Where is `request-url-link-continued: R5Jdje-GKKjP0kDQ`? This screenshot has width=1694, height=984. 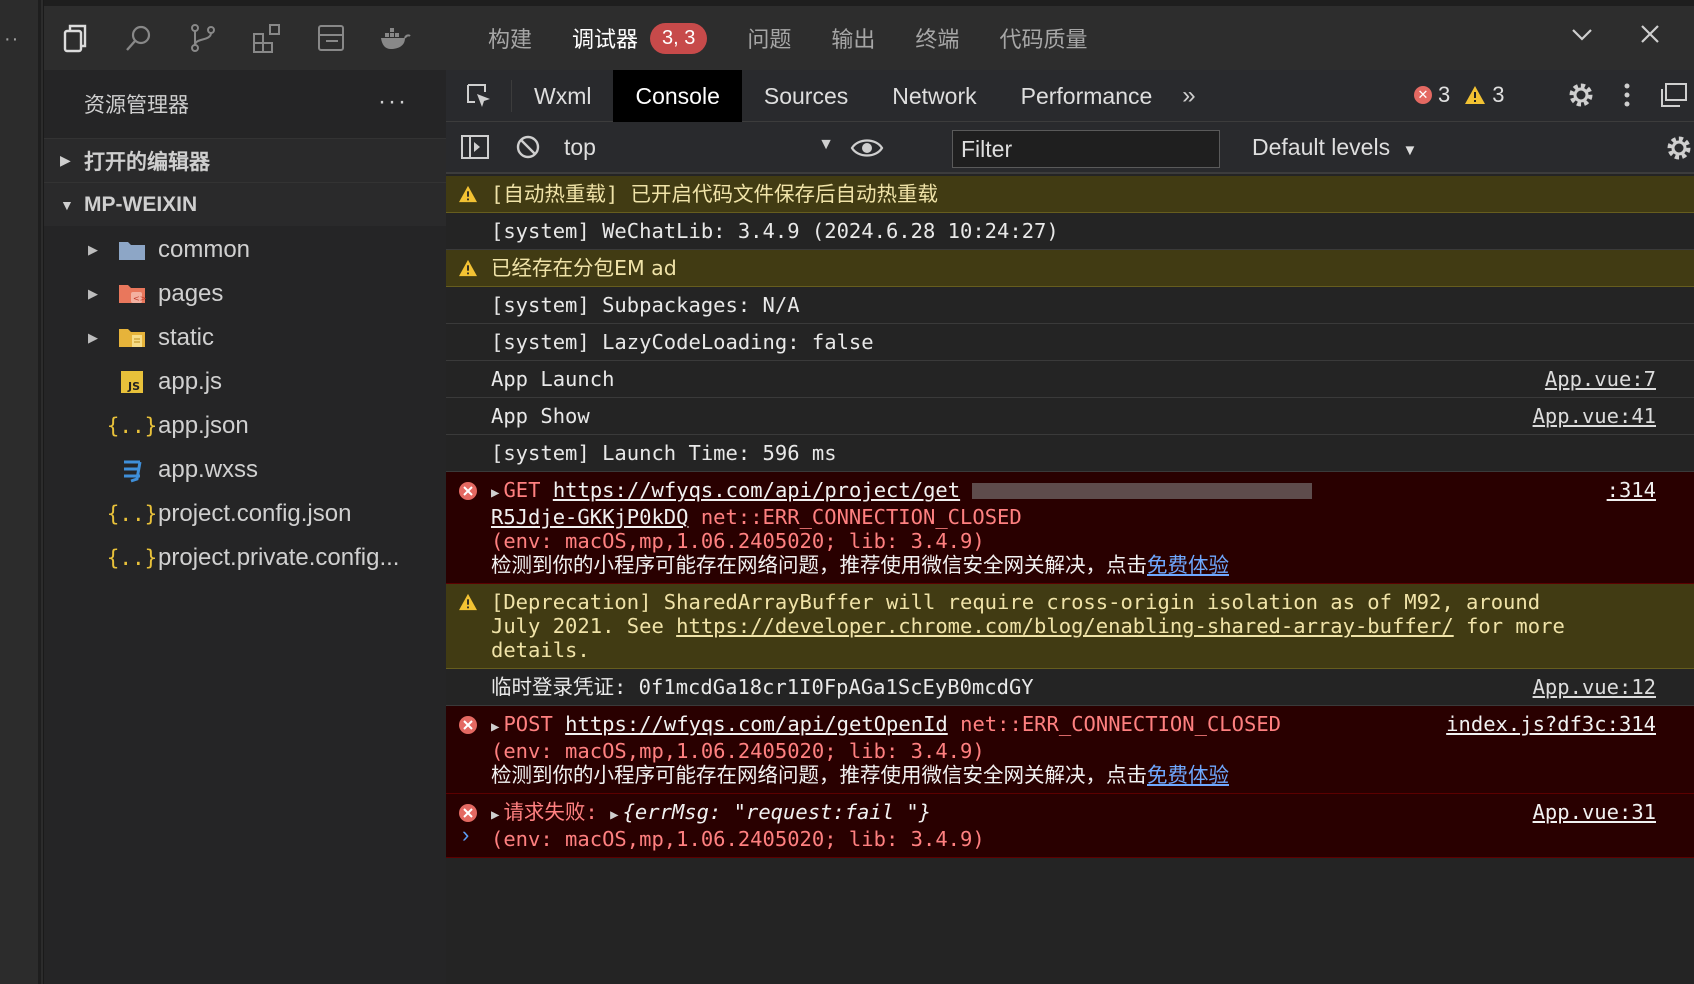 request-url-link-continued: R5Jdje-GKKjP0kDQ is located at coordinates (589, 517).